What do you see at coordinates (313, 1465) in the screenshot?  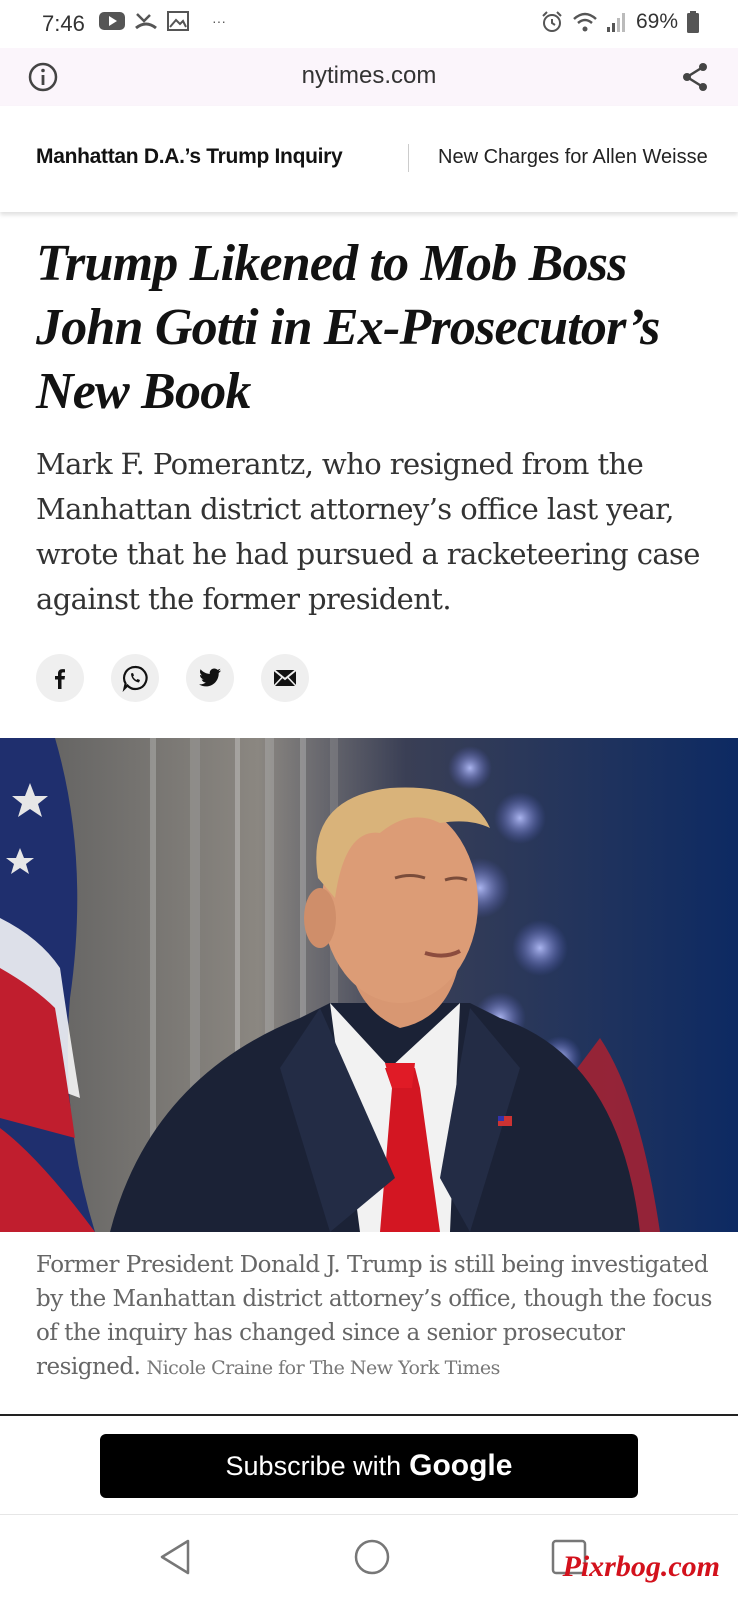 I see `subscribe-label: Subscribe with` at bounding box center [313, 1465].